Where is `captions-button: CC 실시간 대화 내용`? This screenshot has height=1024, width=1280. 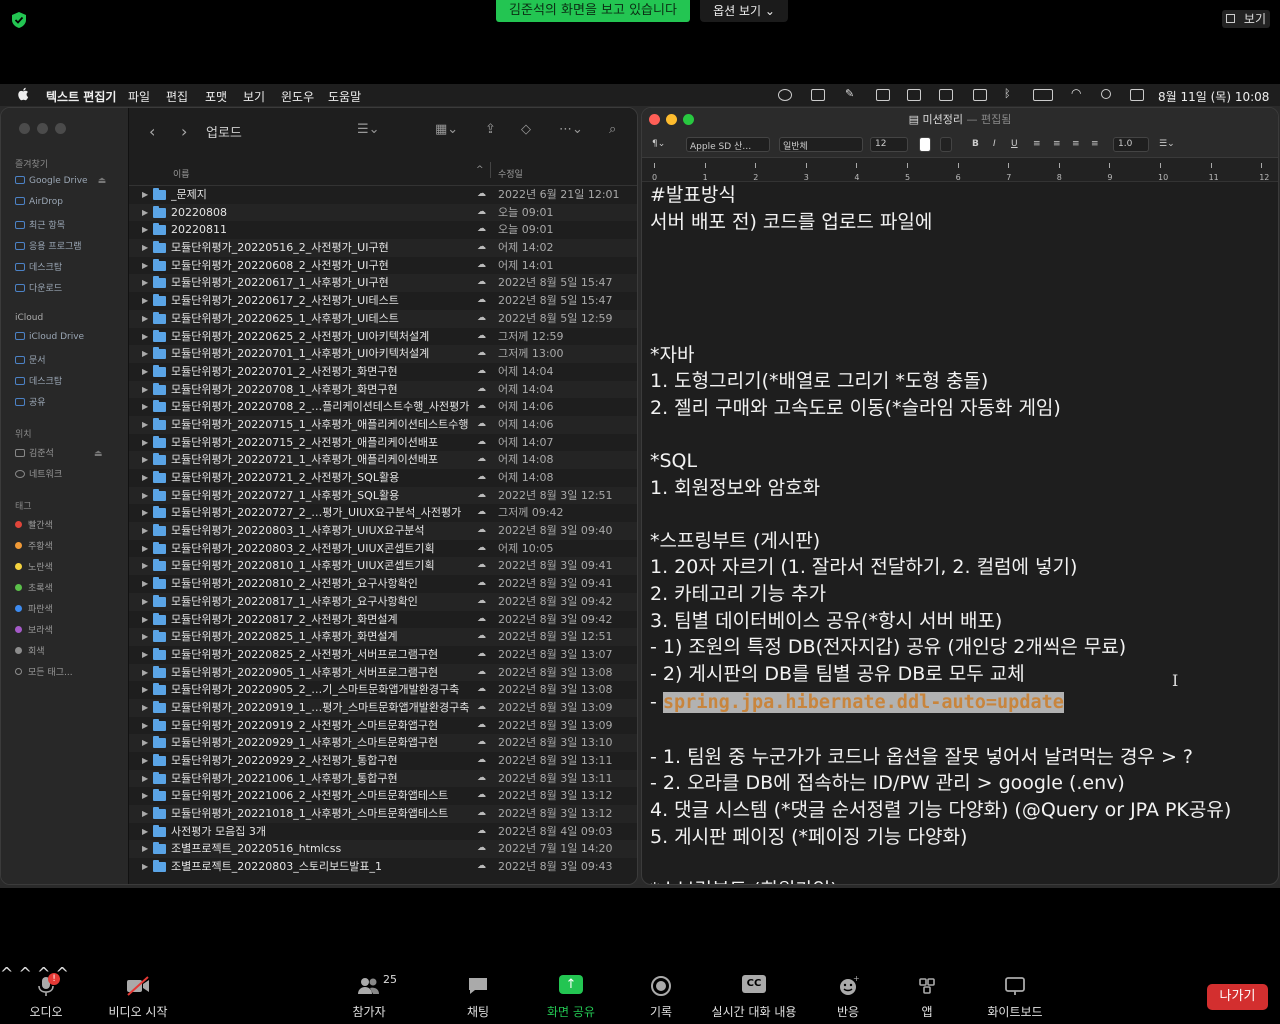 captions-button: CC 실시간 대화 내용 is located at coordinates (754, 997).